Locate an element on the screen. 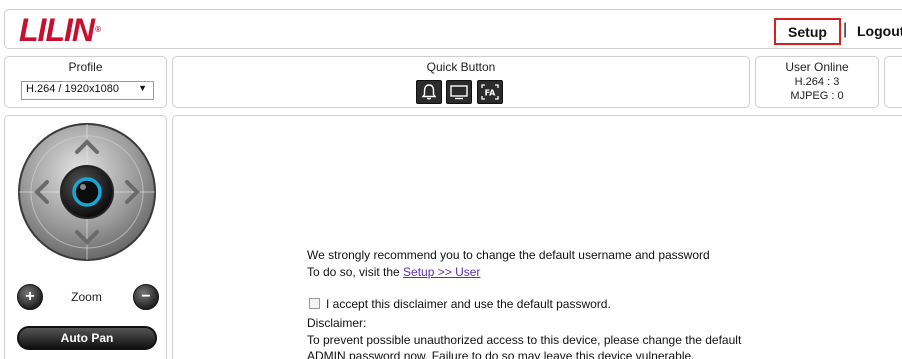  profile-panel: Profile H.264 / 1920x1080 ▼ is located at coordinates (85, 82).